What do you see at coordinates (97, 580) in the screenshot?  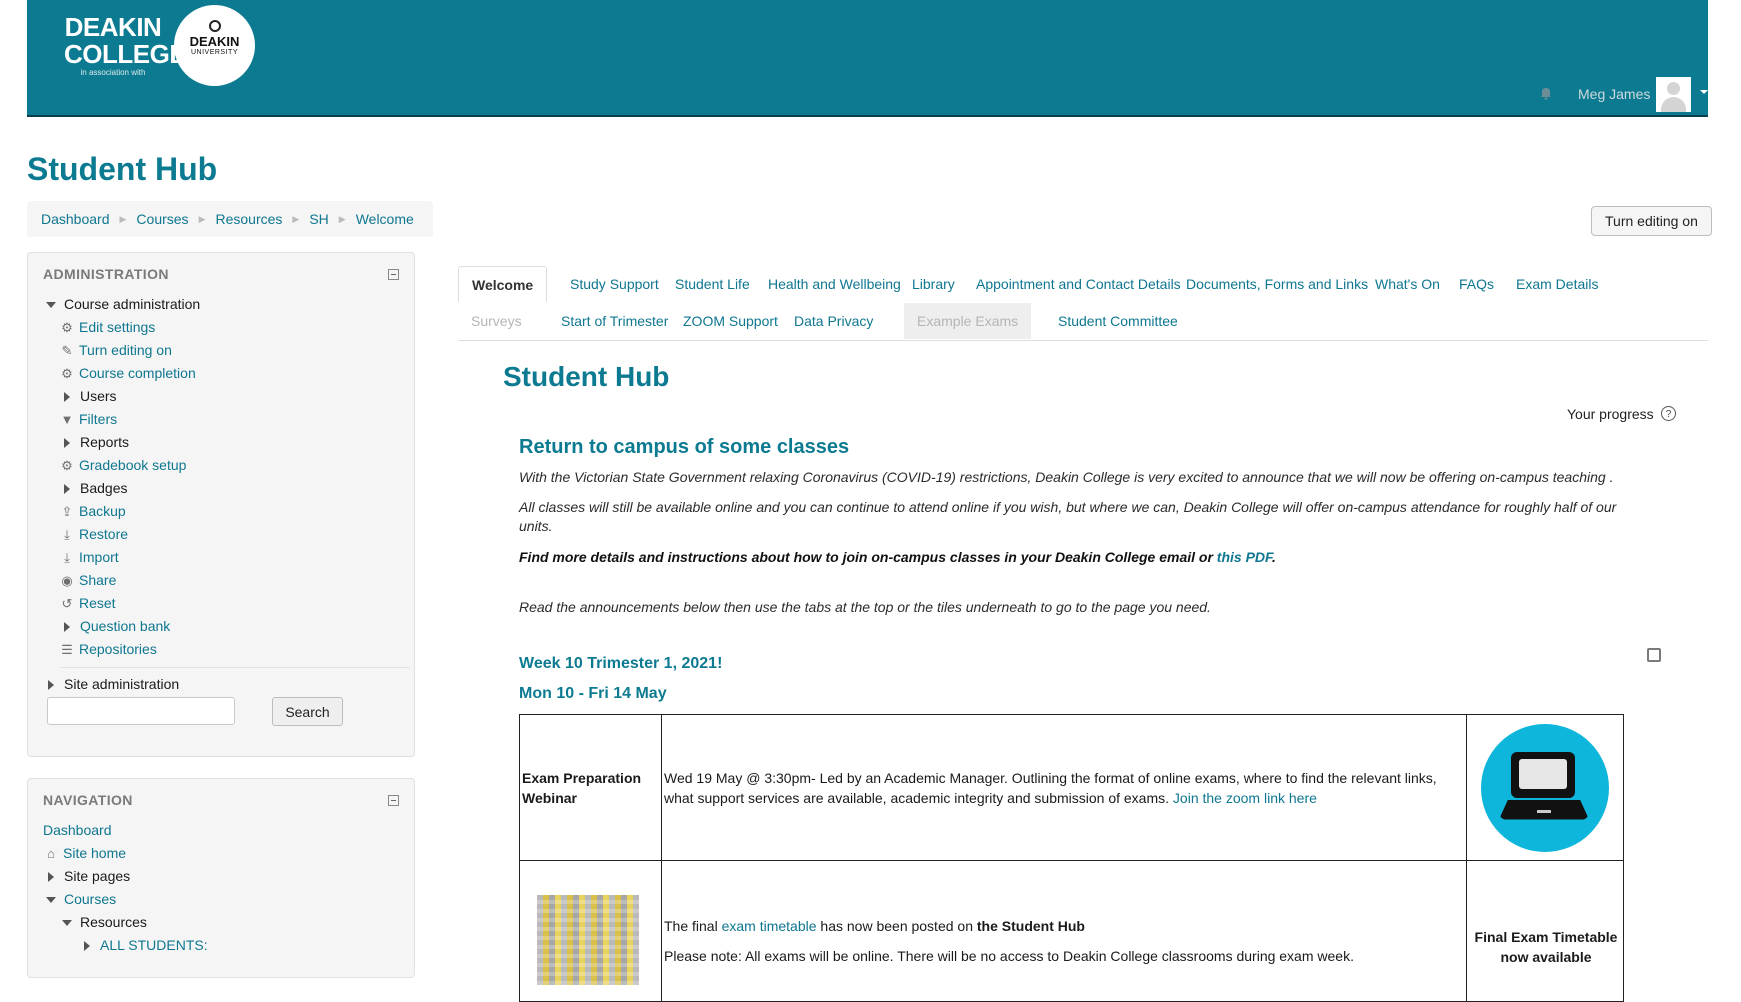 I see `admin-item-label: Share` at bounding box center [97, 580].